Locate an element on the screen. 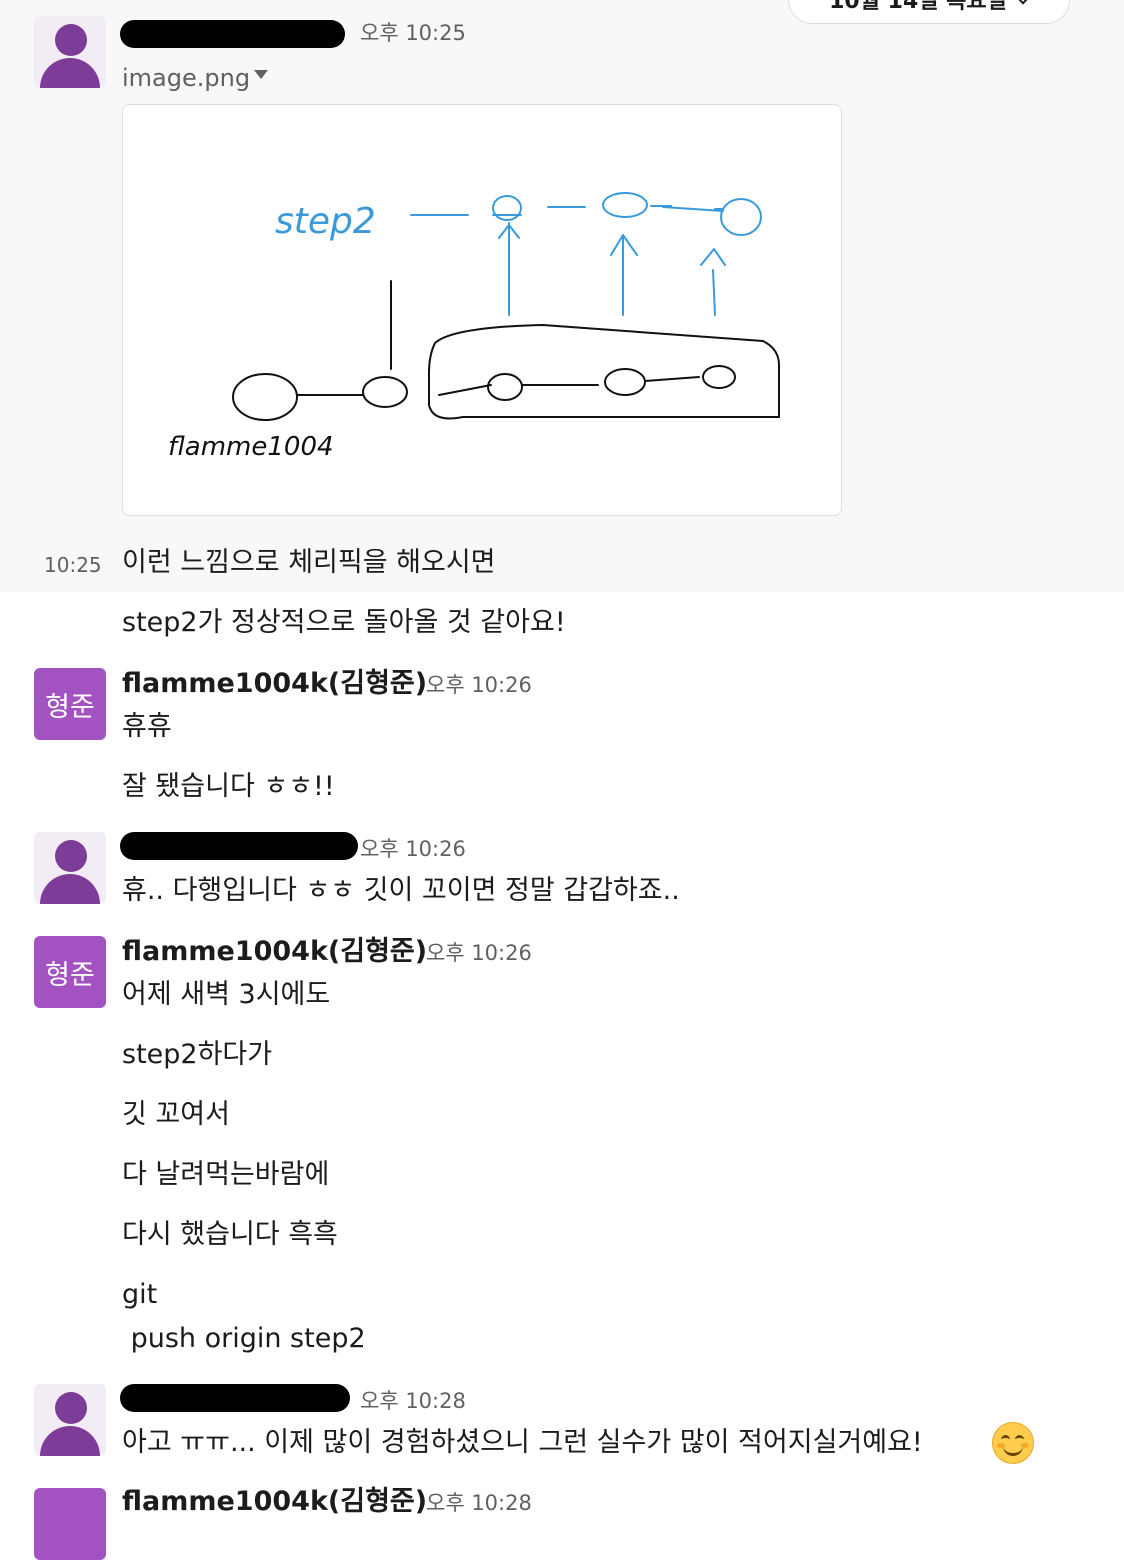  chevron-down-icon is located at coordinates (1023, 2).